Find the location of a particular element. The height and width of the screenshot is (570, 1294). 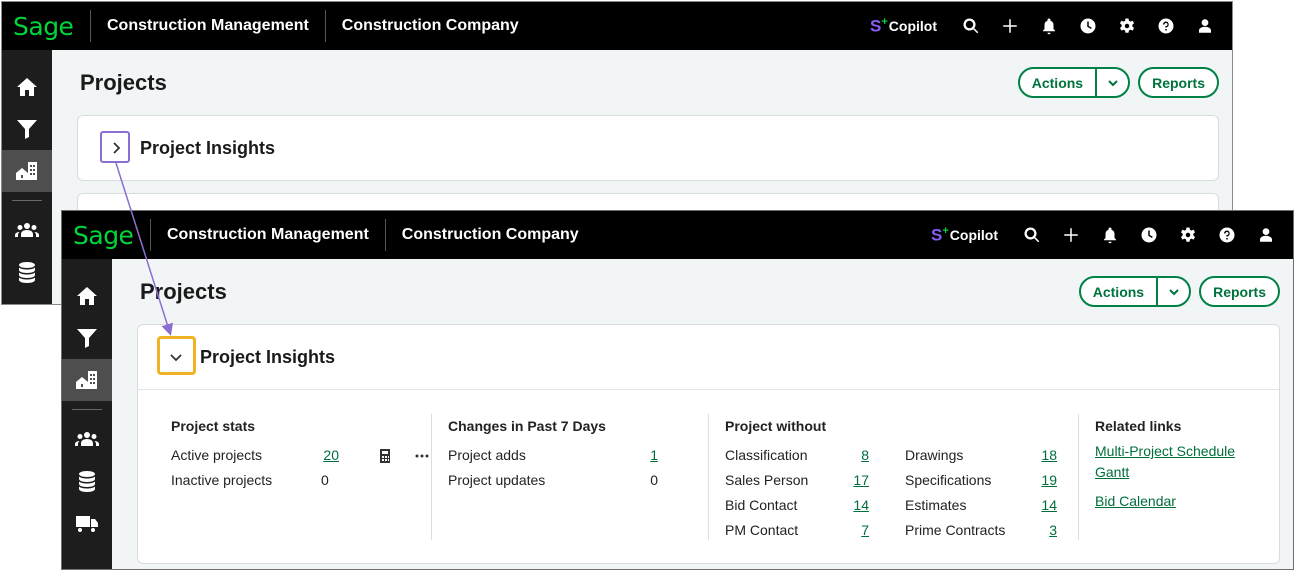

project-adds-count: 1 is located at coordinates (648, 455).